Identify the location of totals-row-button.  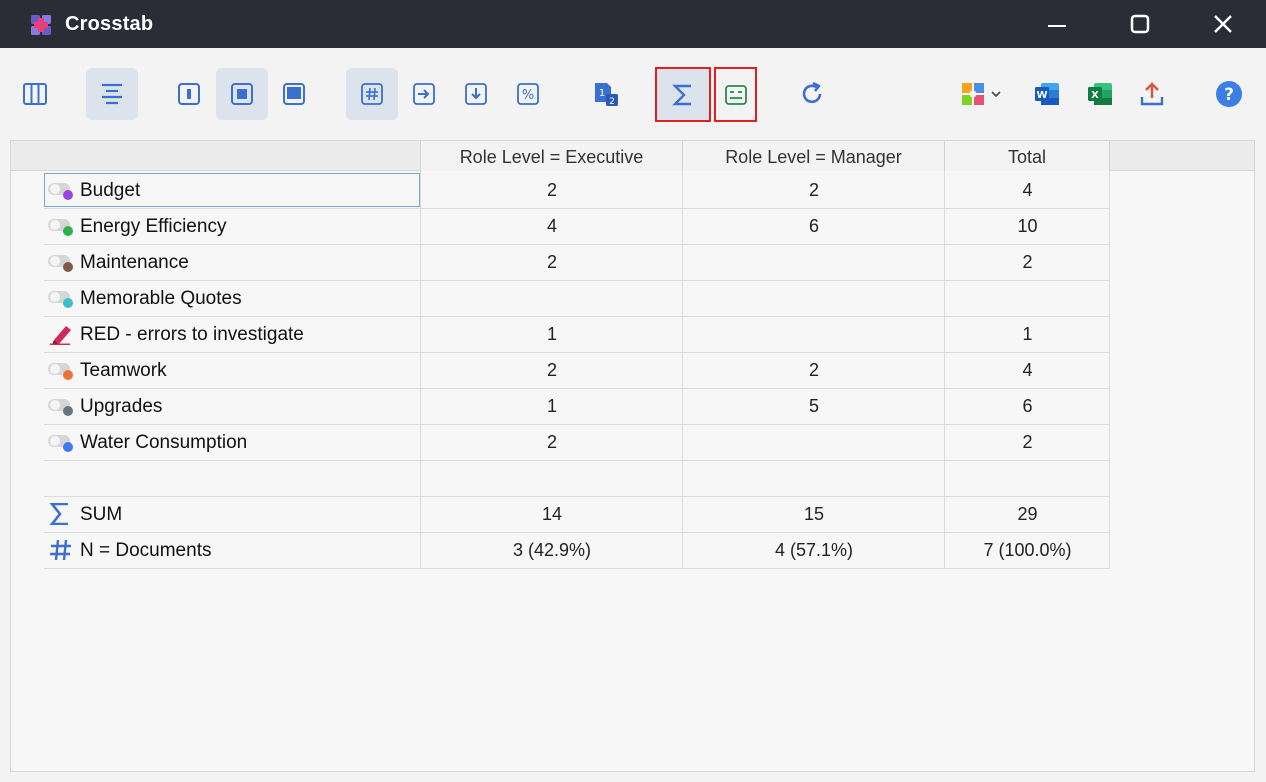
(735, 94).